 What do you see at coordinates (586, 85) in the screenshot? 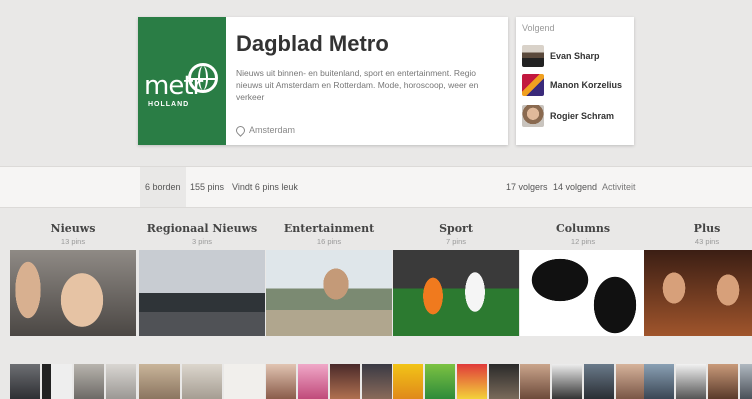
I see `person-name: Manon Korzelius` at bounding box center [586, 85].